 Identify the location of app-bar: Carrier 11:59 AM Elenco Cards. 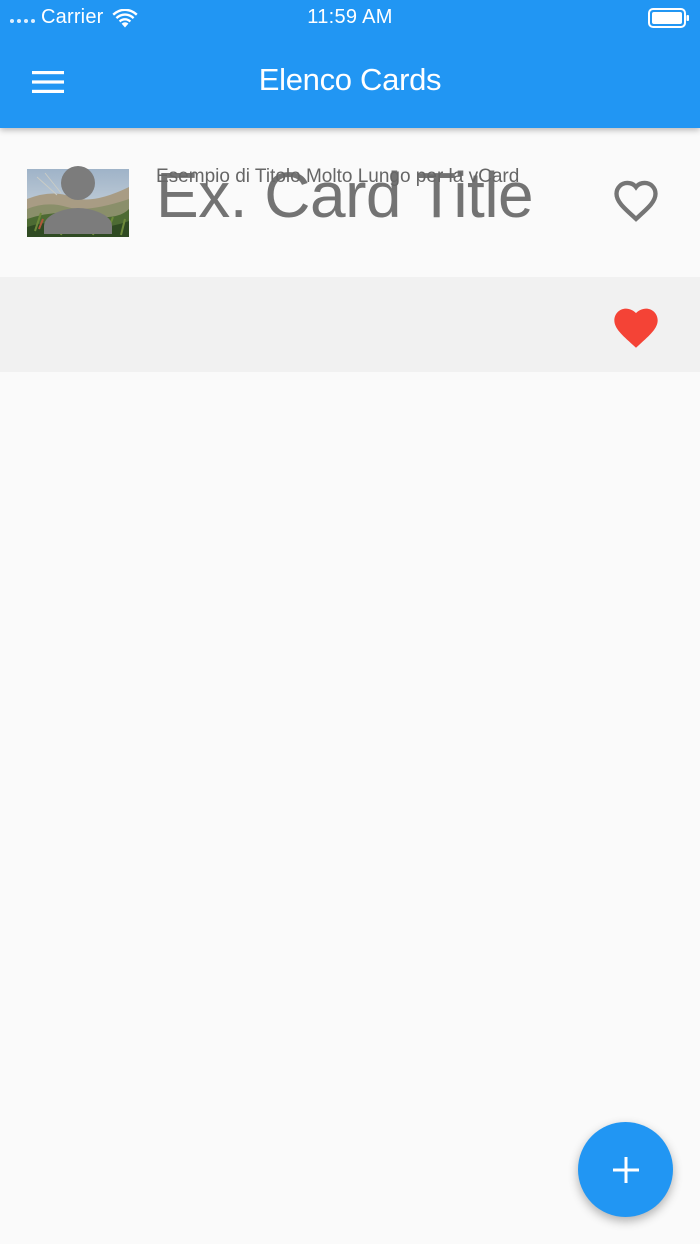
(350, 64).